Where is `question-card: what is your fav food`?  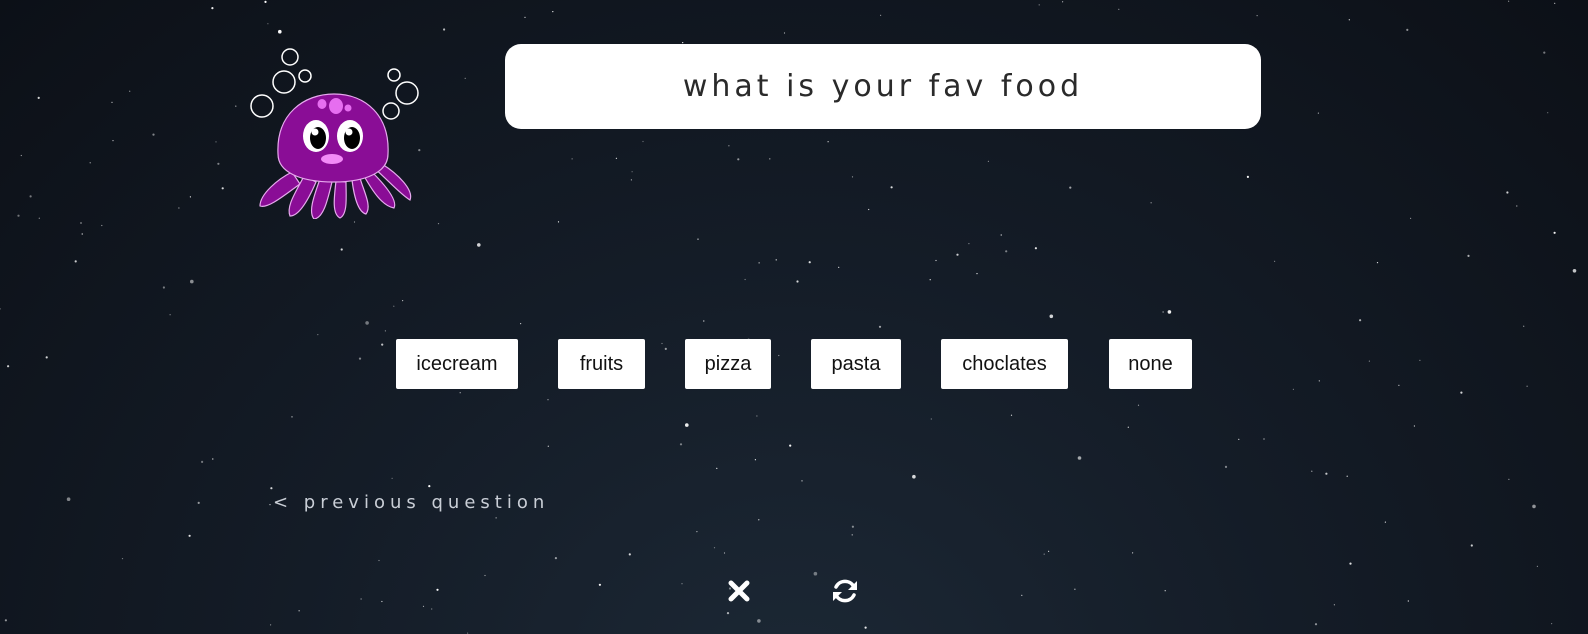
question-card: what is your fav food is located at coordinates (883, 86).